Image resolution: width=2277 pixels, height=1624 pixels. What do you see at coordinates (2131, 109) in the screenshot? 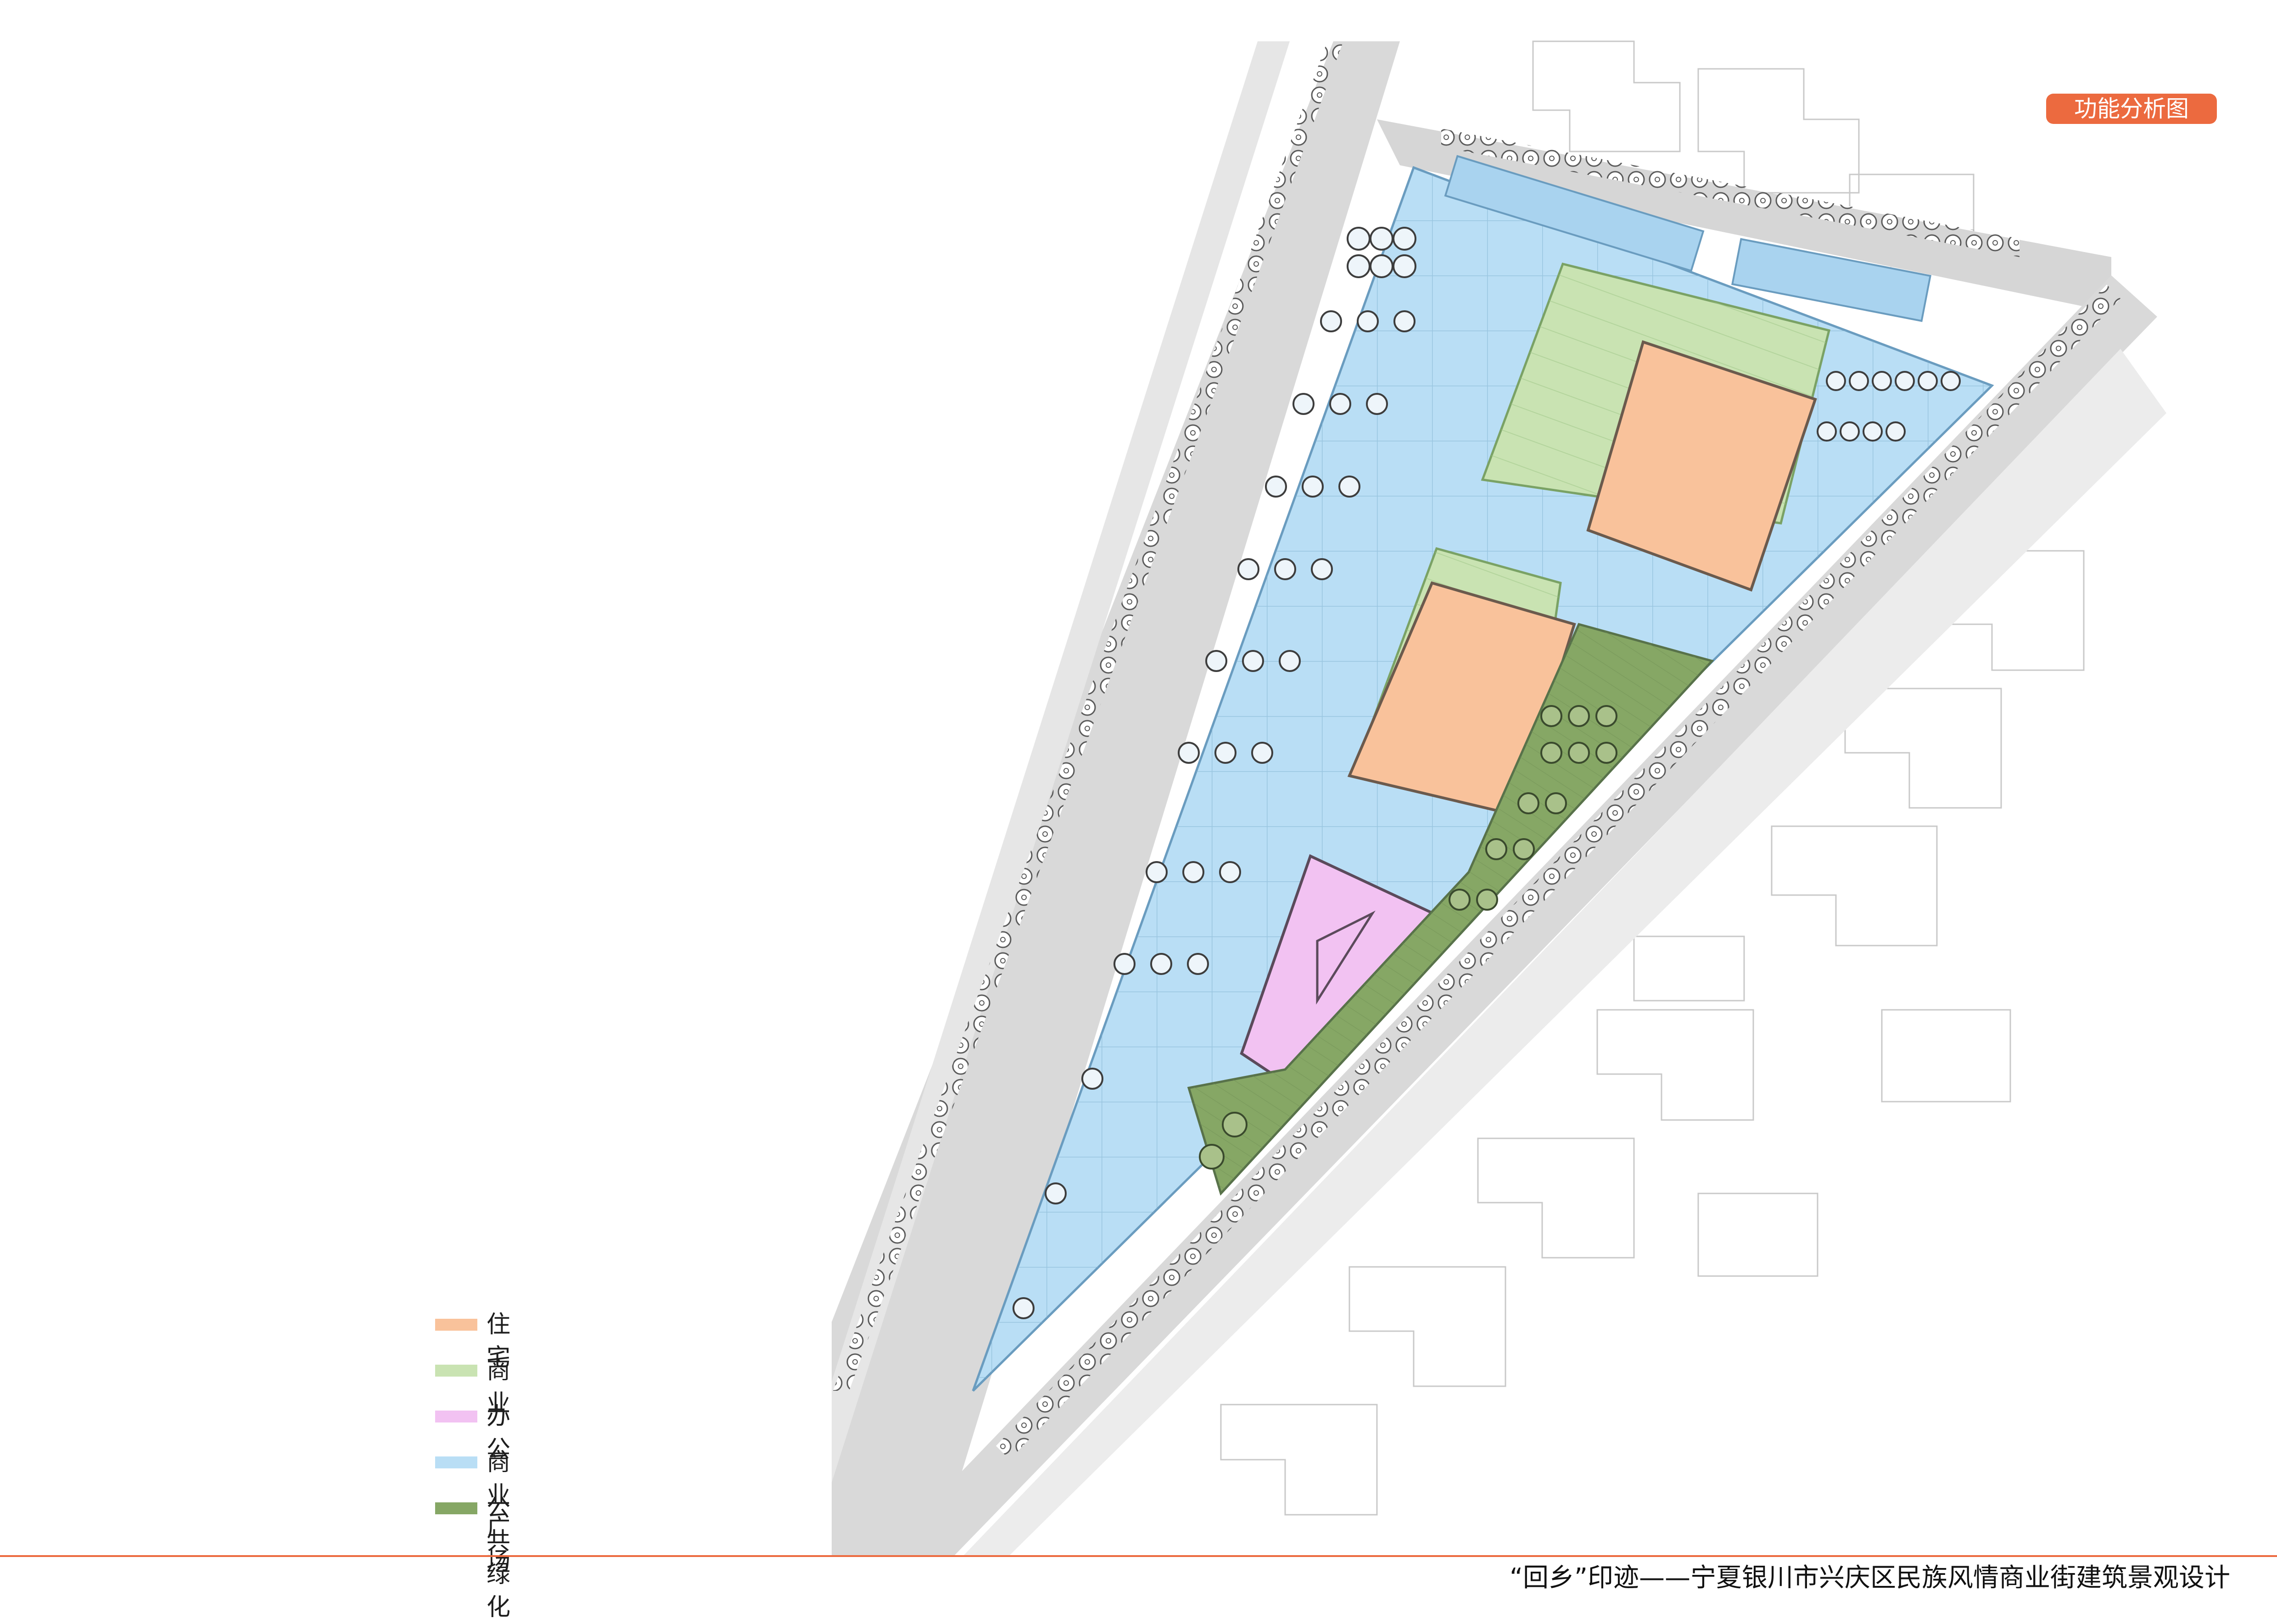
I see `page-badge: 功能分析图` at bounding box center [2131, 109].